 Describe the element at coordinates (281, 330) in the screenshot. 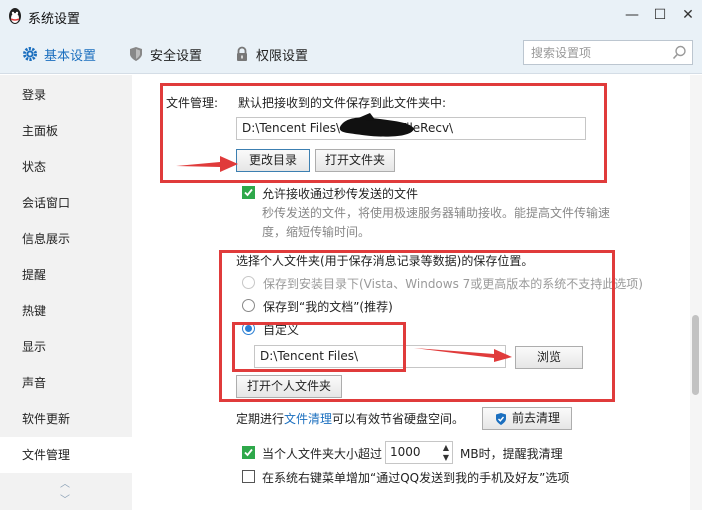

I see `option-custom-label: 自定义` at that location.